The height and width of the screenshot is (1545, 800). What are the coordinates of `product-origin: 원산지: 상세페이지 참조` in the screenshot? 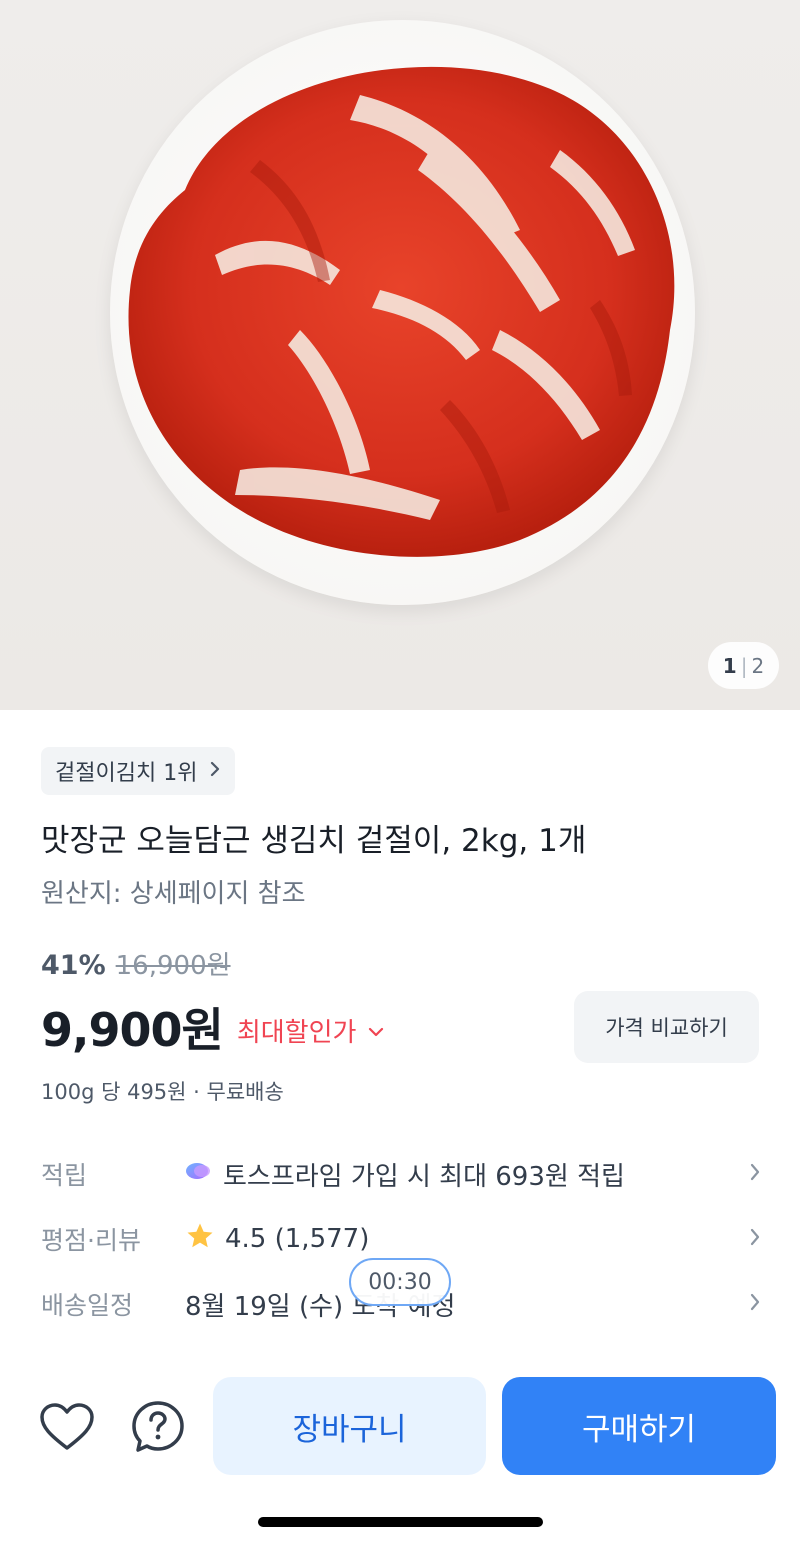 It's located at (173, 894).